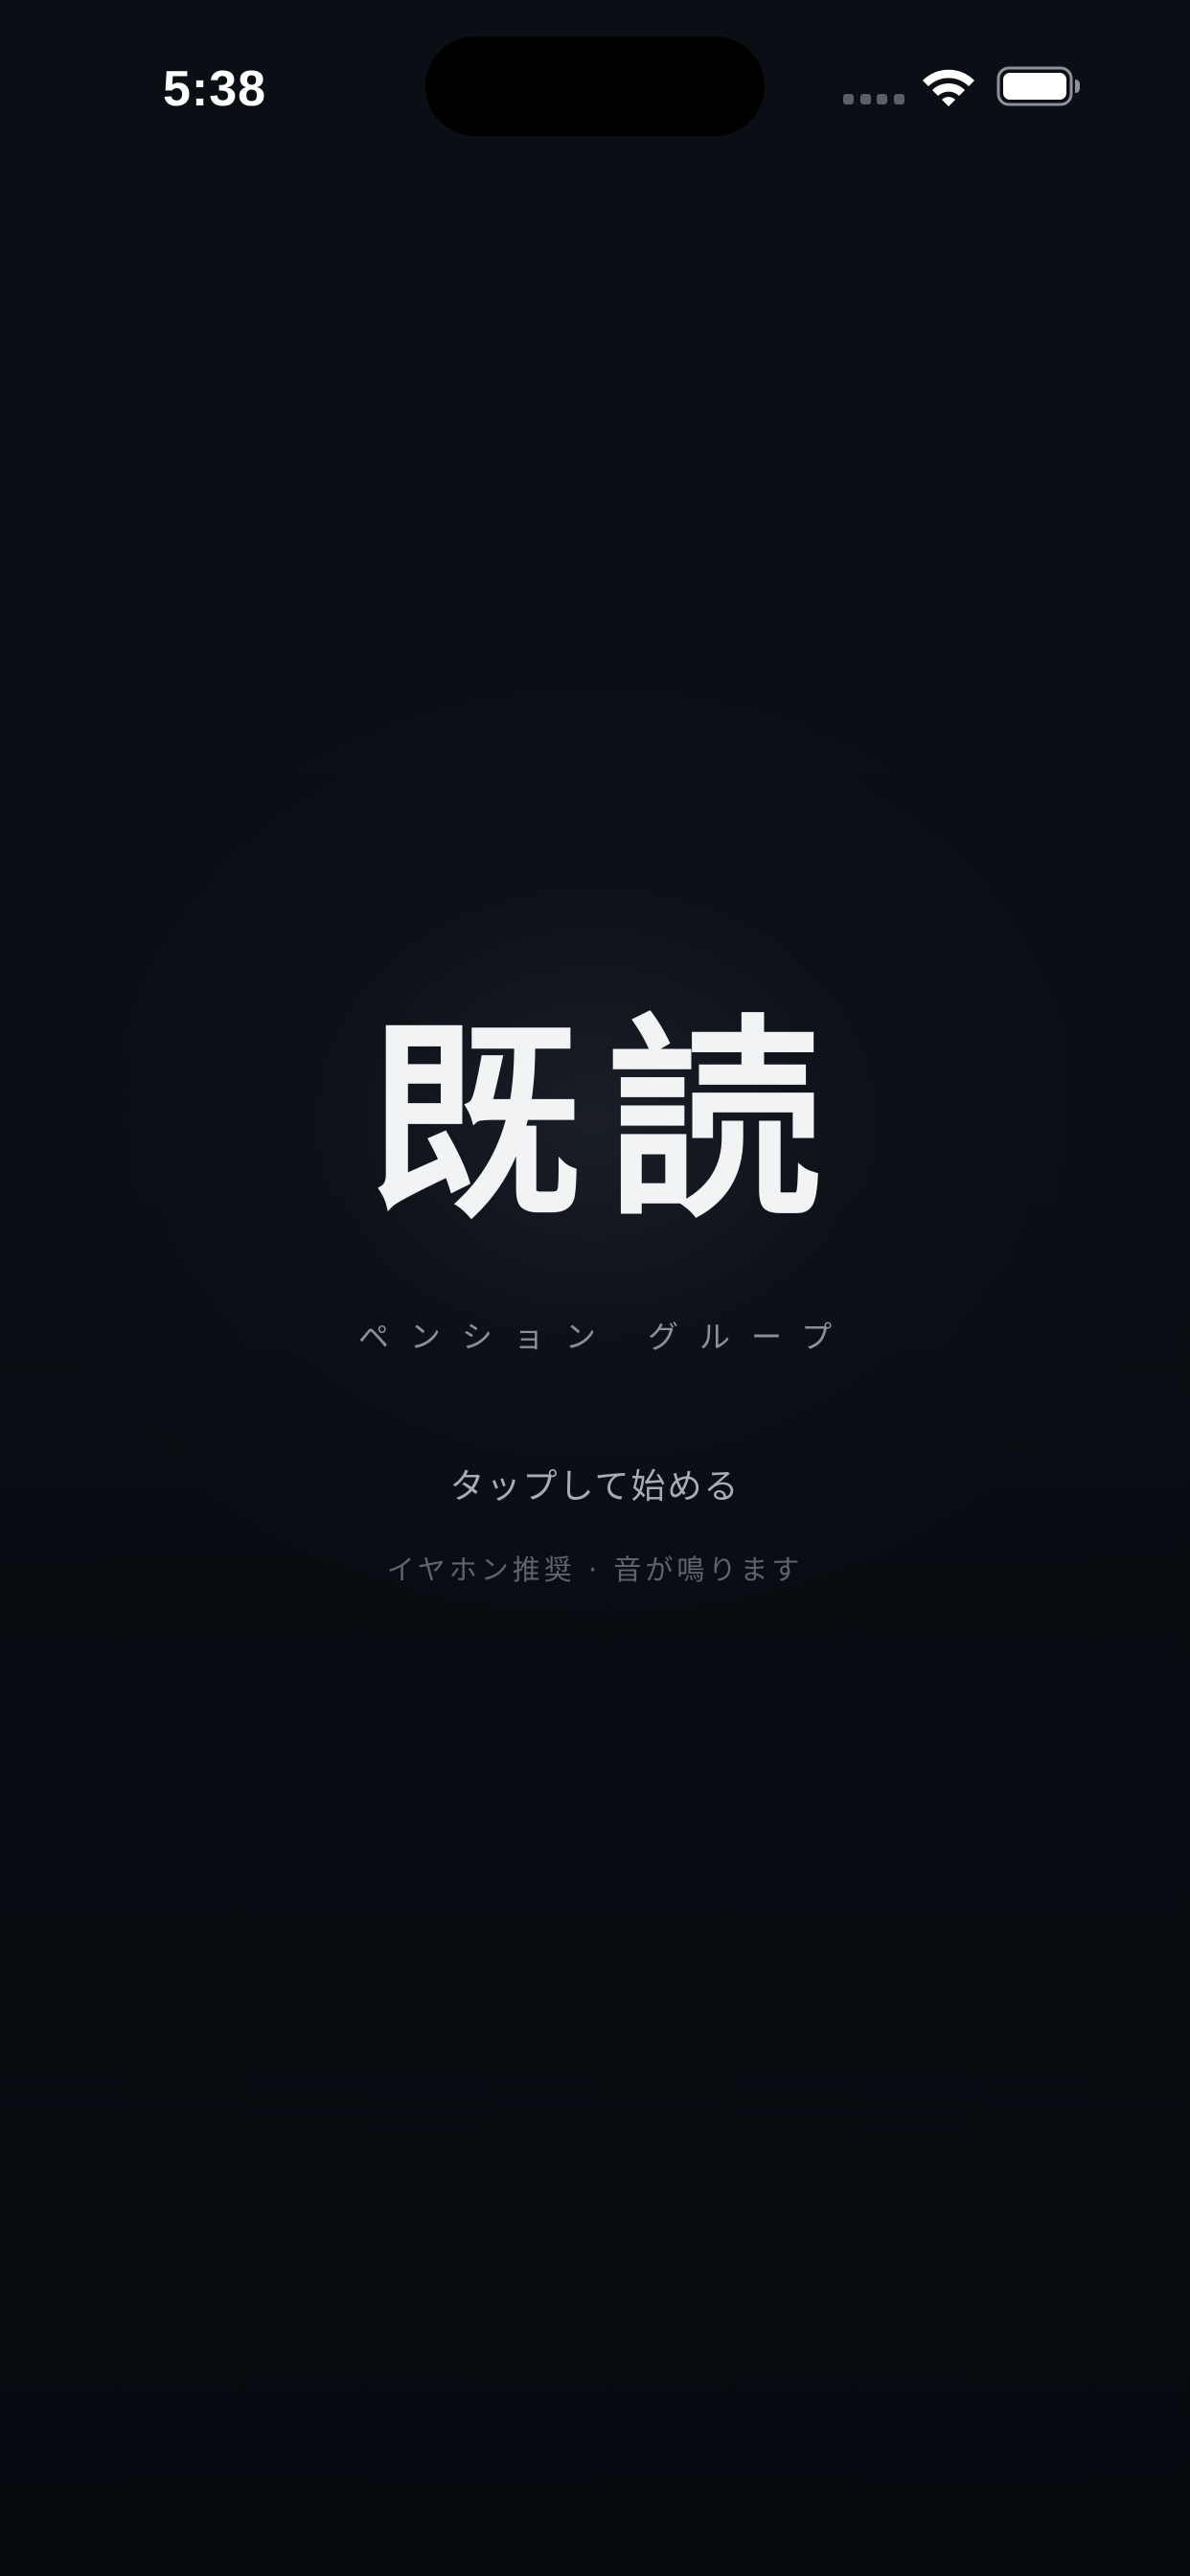  I want to click on app-title: 既読, so click(607, 1121).